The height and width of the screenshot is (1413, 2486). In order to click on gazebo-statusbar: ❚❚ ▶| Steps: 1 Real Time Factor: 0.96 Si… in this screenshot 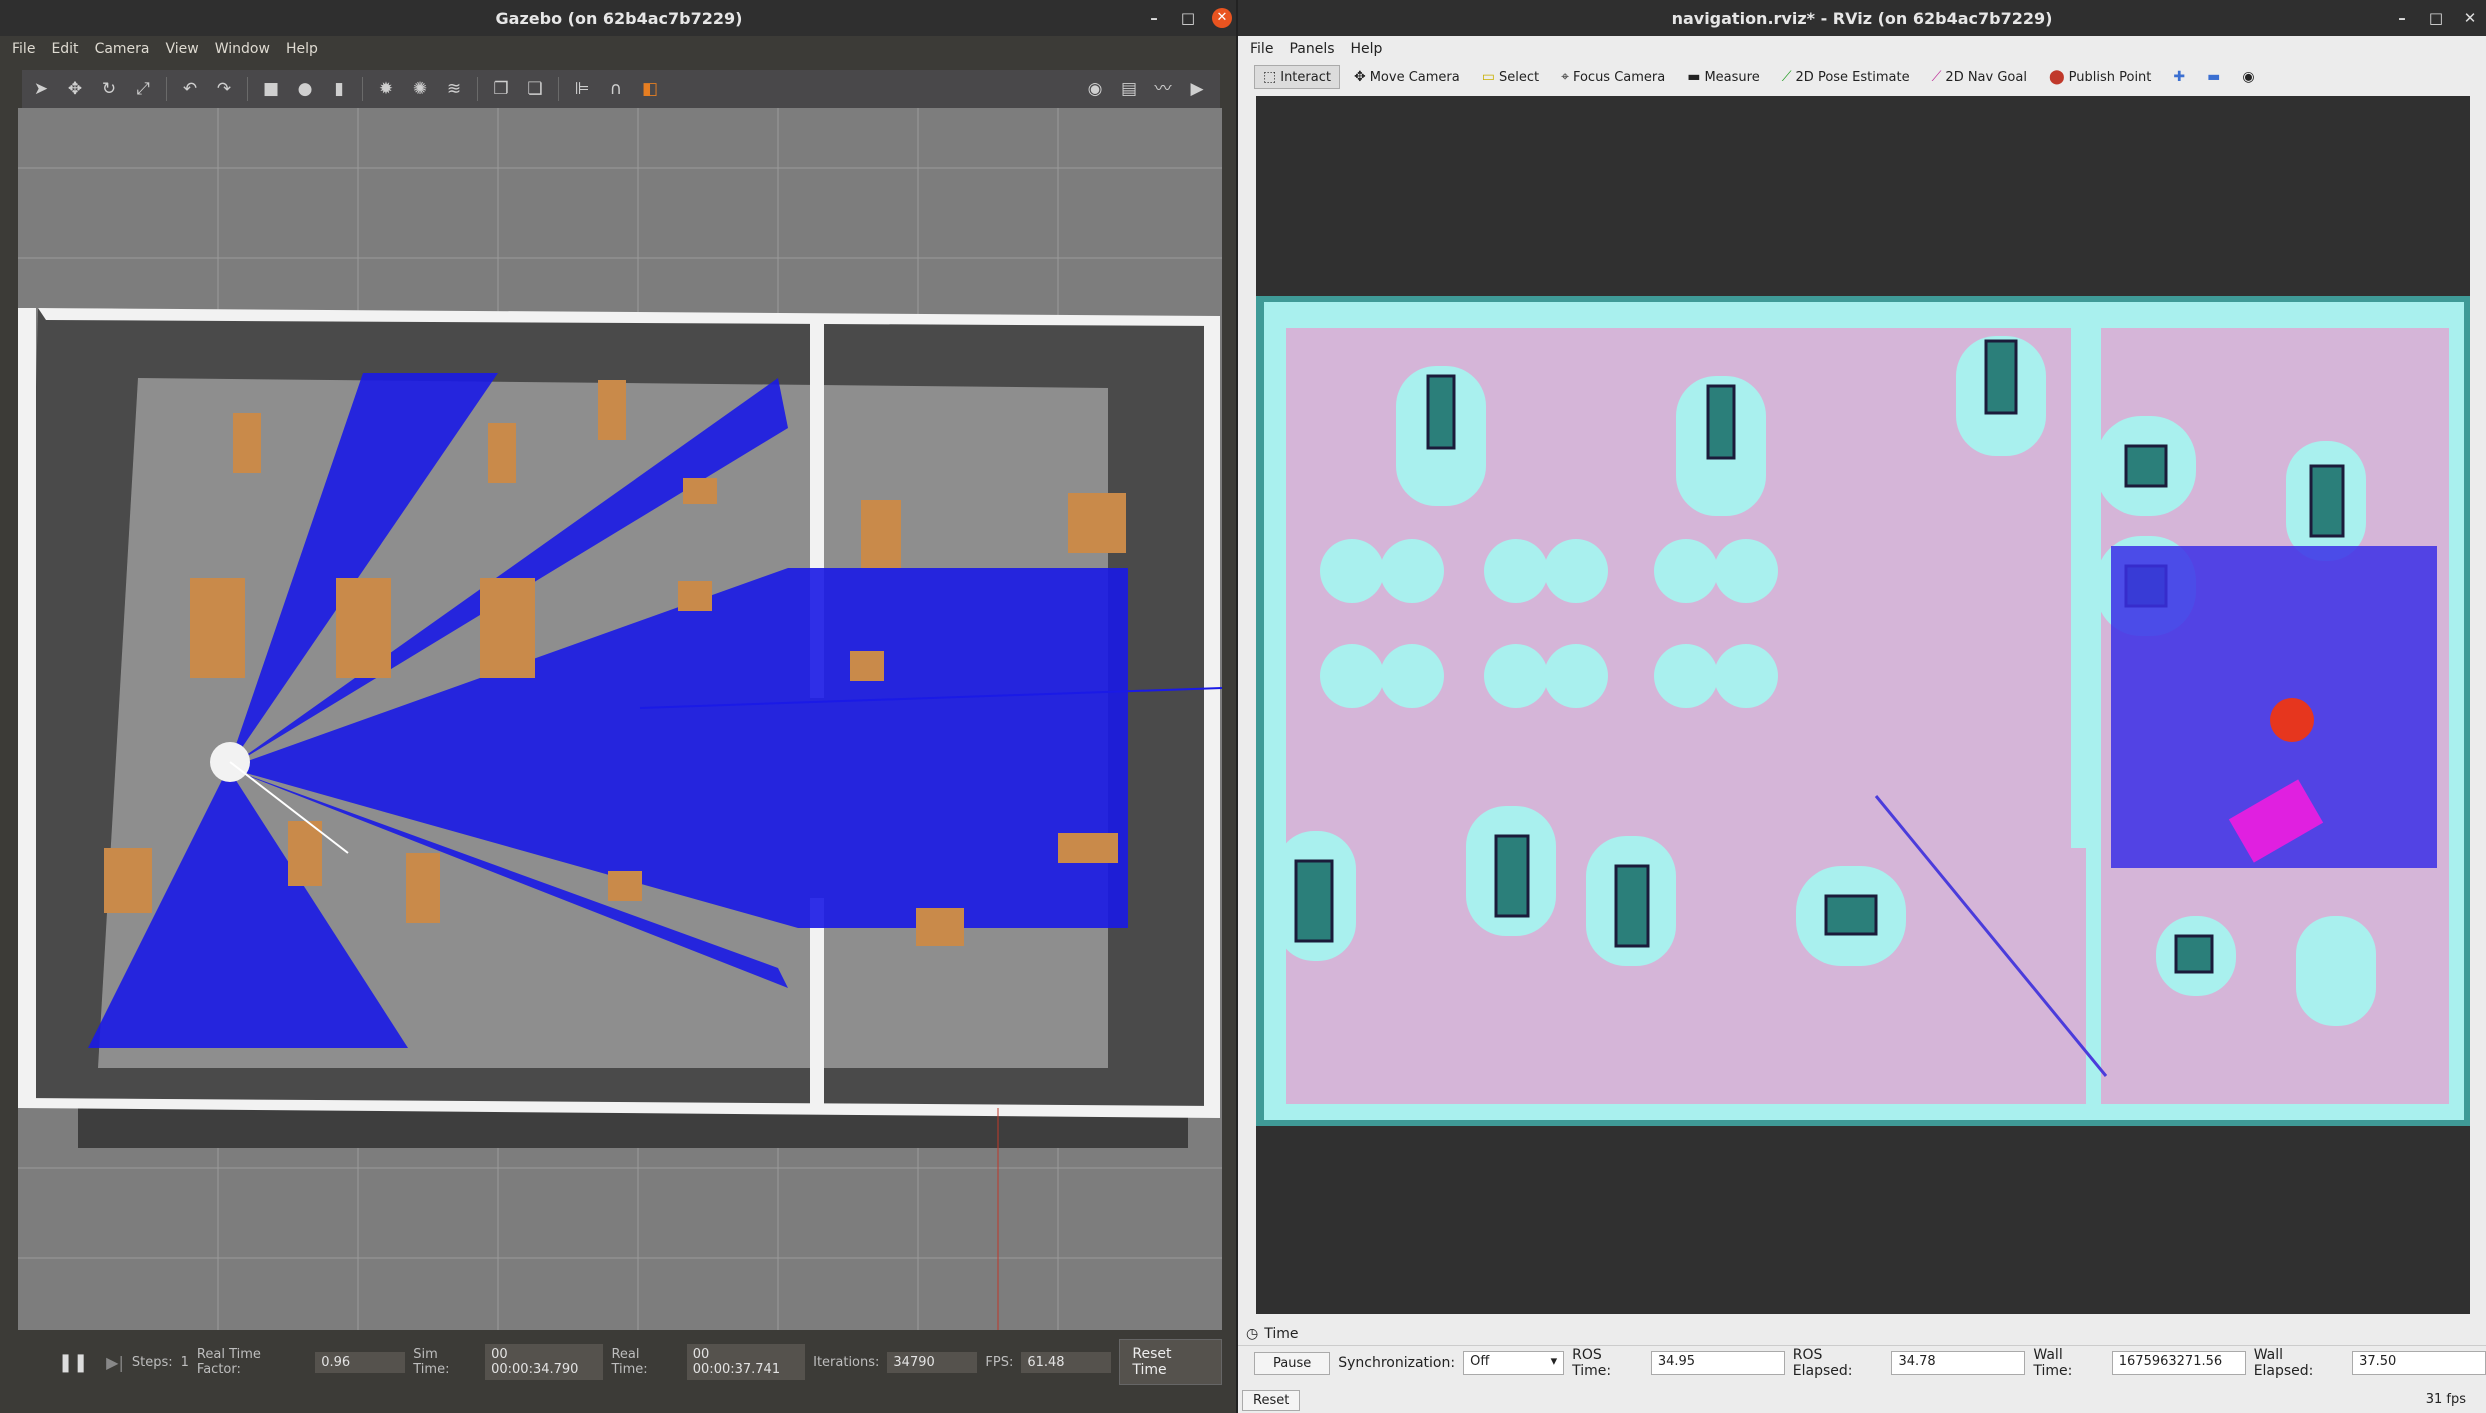, I will do `click(620, 1362)`.